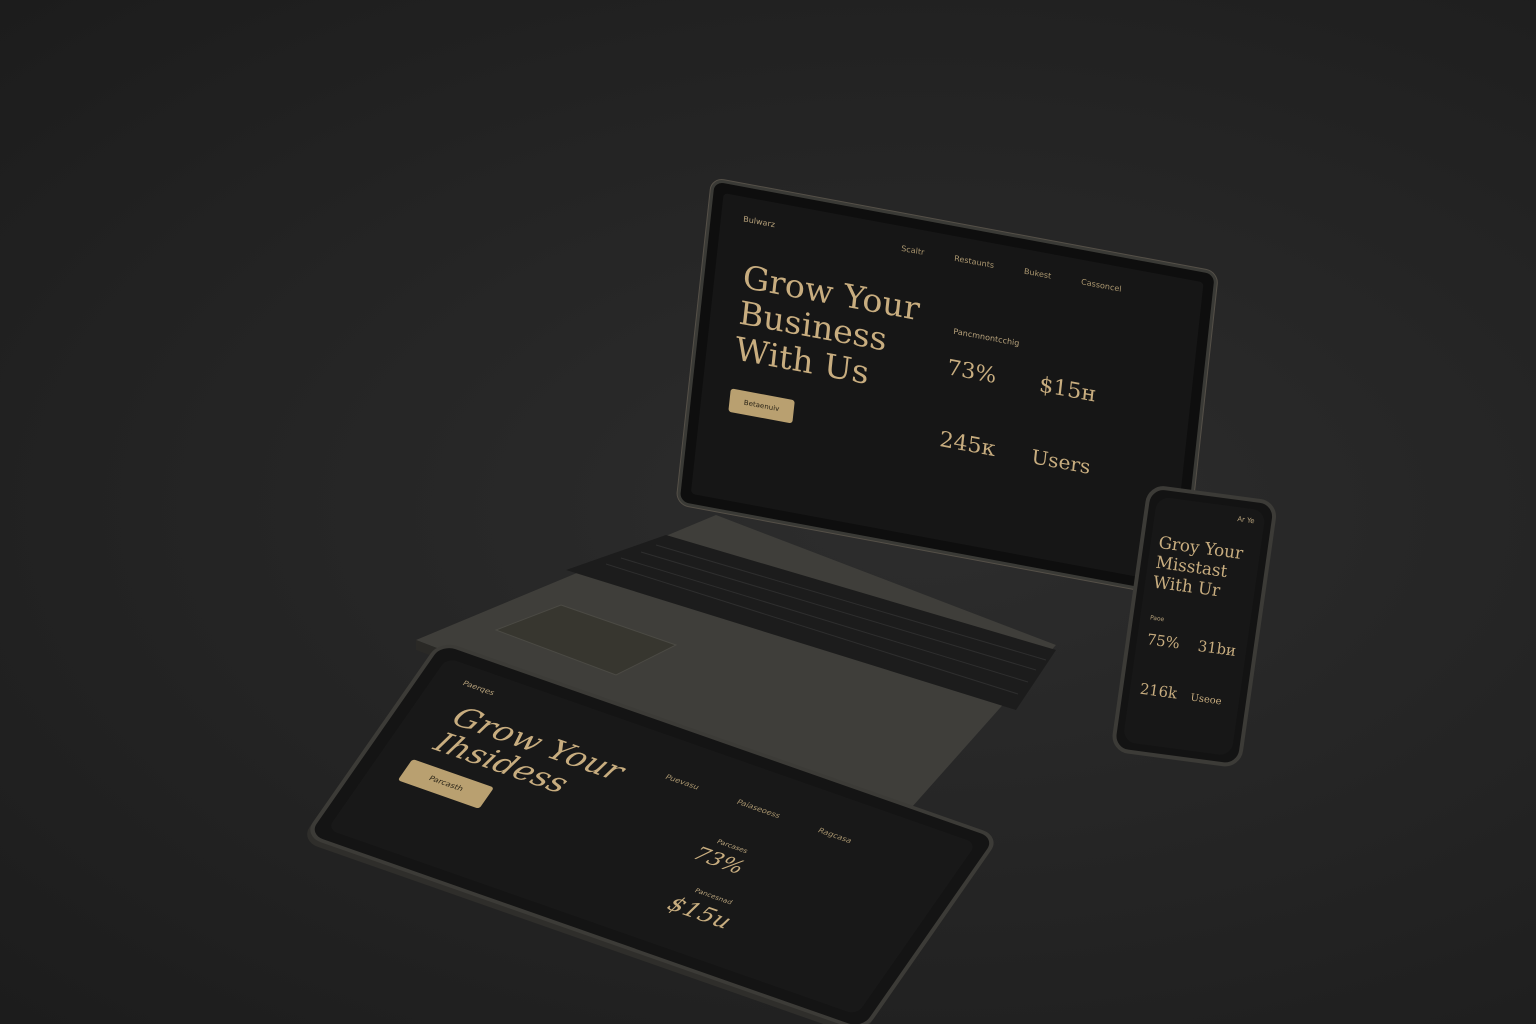 This screenshot has height=1024, width=1536. Describe the element at coordinates (1068, 390) in the screenshot. I see `laptop-stat-value: $15н` at that location.